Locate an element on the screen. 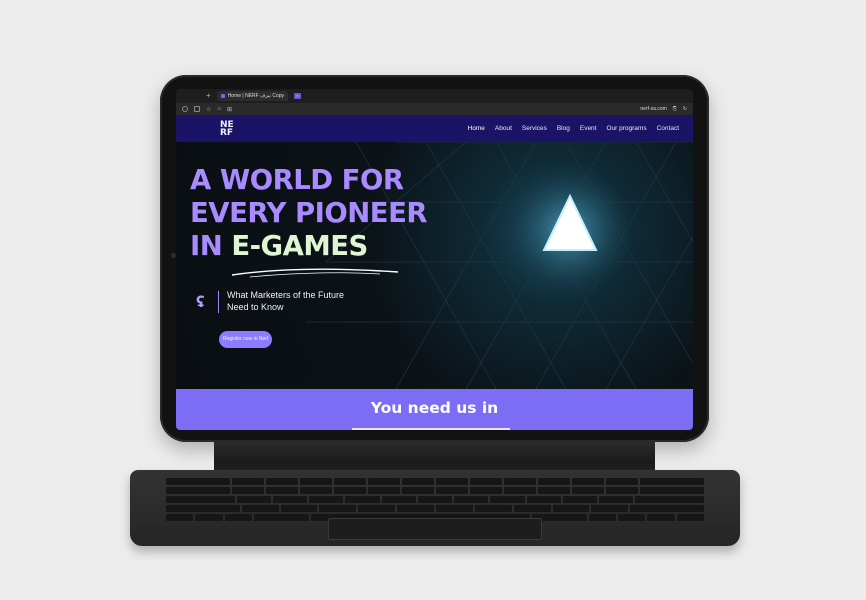 This screenshot has width=866, height=600. underline-swoosh is located at coordinates (315, 273).